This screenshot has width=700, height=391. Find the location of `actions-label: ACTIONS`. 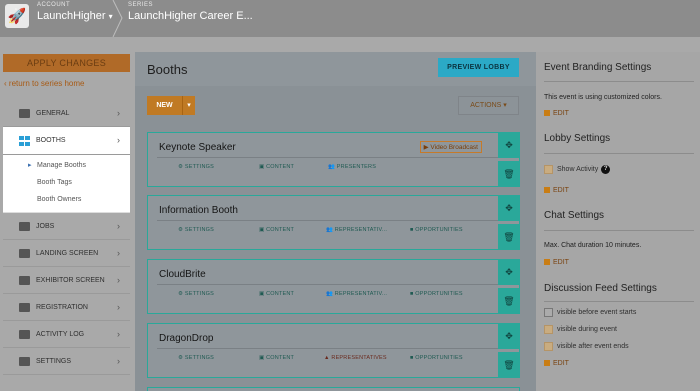

actions-label: ACTIONS is located at coordinates (486, 105).